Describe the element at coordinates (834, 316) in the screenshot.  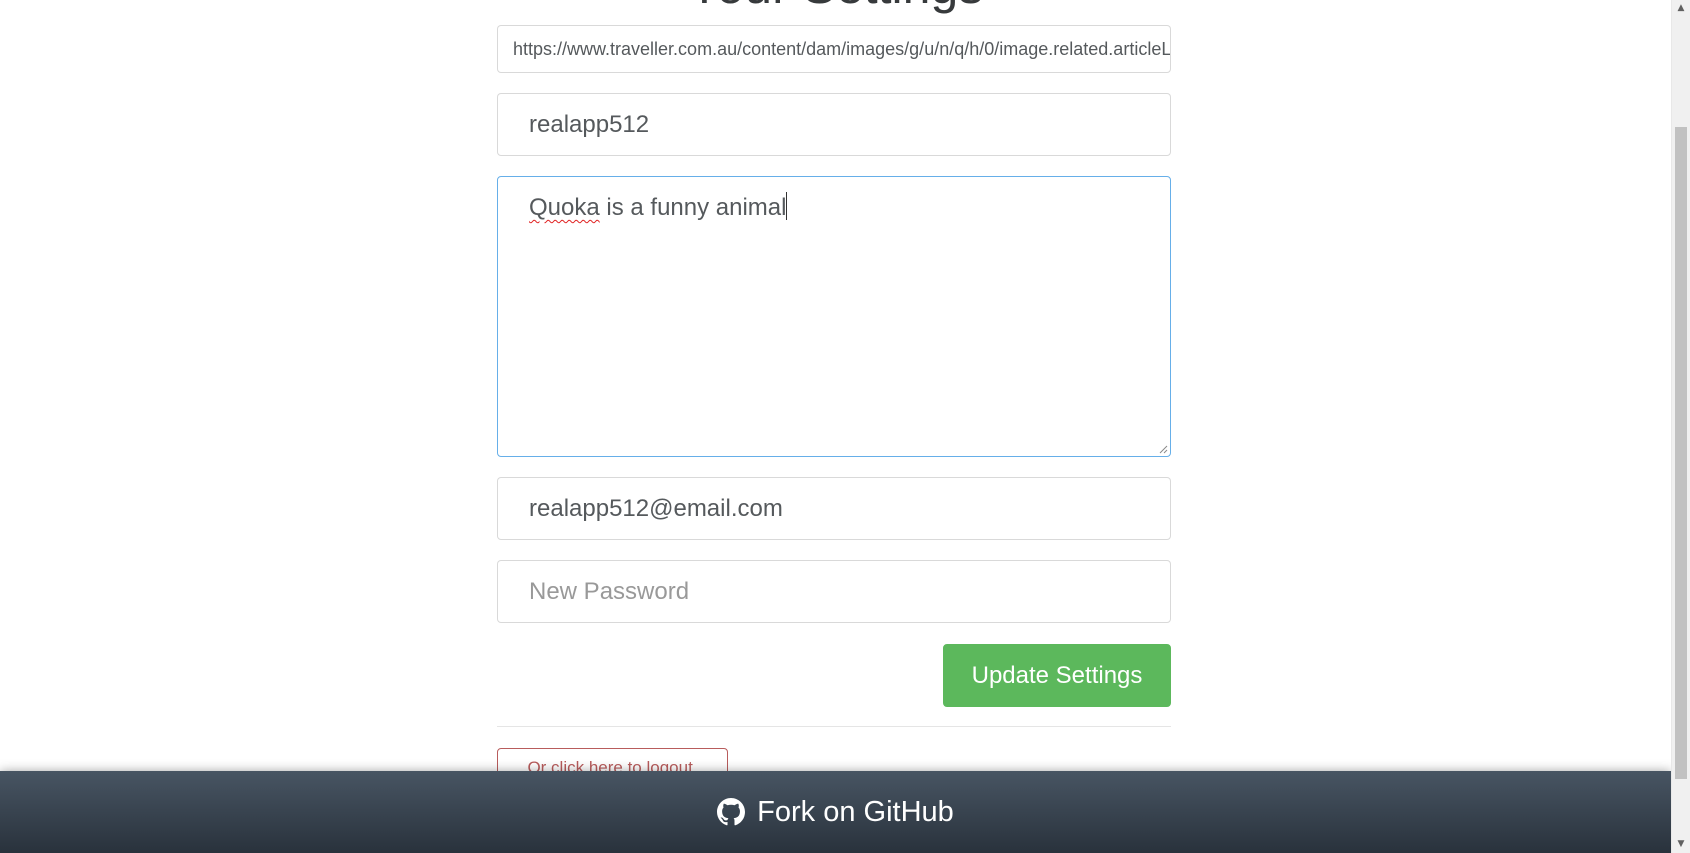
I see `bio-textarea: Quoka is a funny animal` at that location.